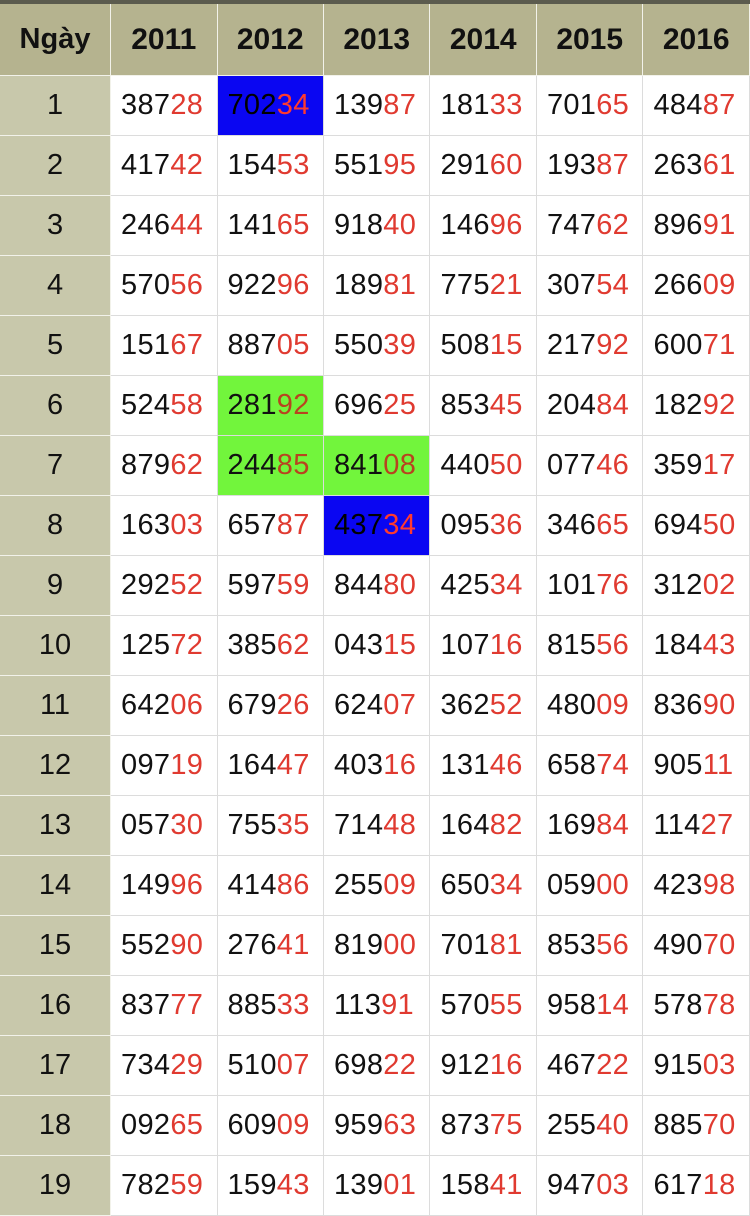  What do you see at coordinates (270, 285) in the screenshot?
I see `result-cell: 92296` at bounding box center [270, 285].